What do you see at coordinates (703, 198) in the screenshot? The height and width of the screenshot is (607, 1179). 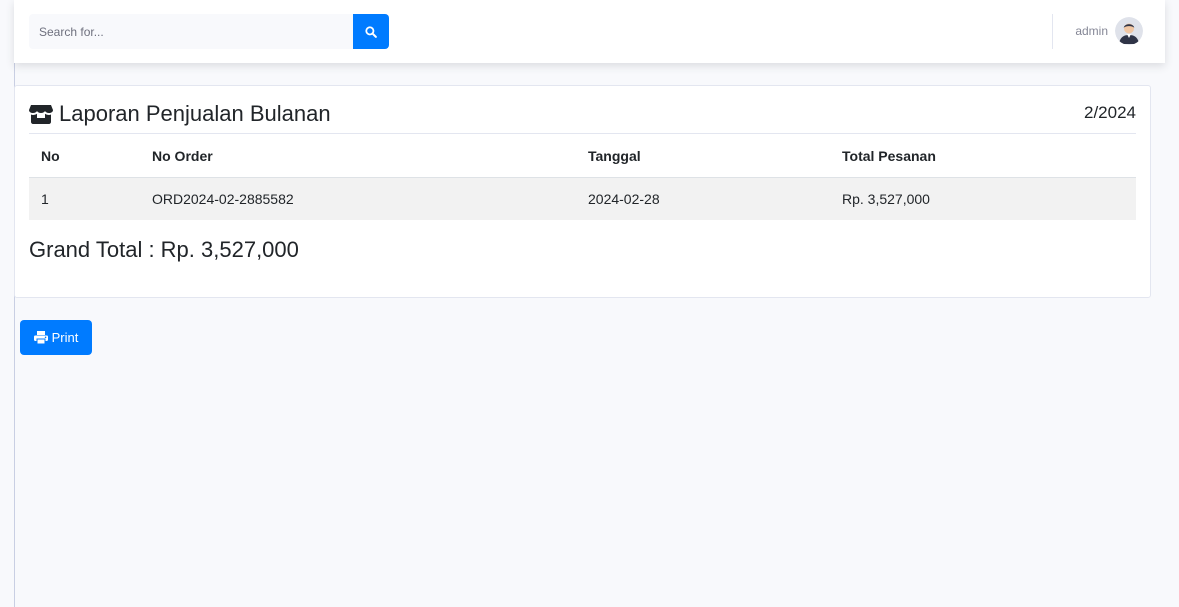 I see `cell-date: 2024-02-28` at bounding box center [703, 198].